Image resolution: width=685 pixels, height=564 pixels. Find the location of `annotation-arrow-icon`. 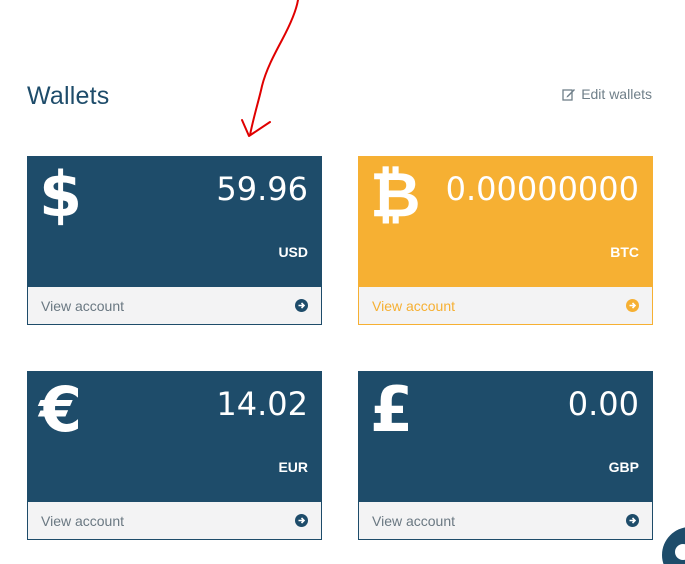

annotation-arrow-icon is located at coordinates (270, 68).